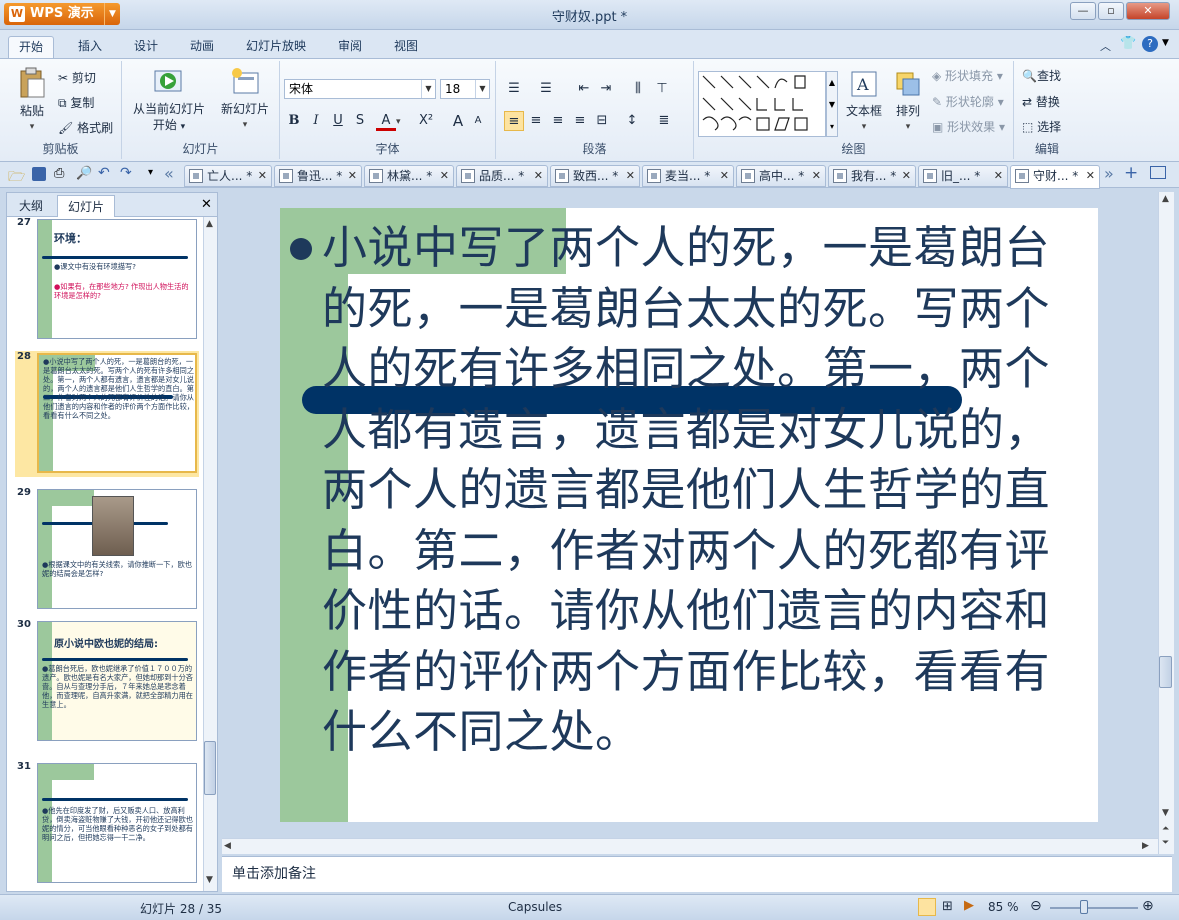 Image resolution: width=1179 pixels, height=920 pixels. I want to click on play-from-current-button: 从当前幻灯片 开始 ▾, so click(169, 101).